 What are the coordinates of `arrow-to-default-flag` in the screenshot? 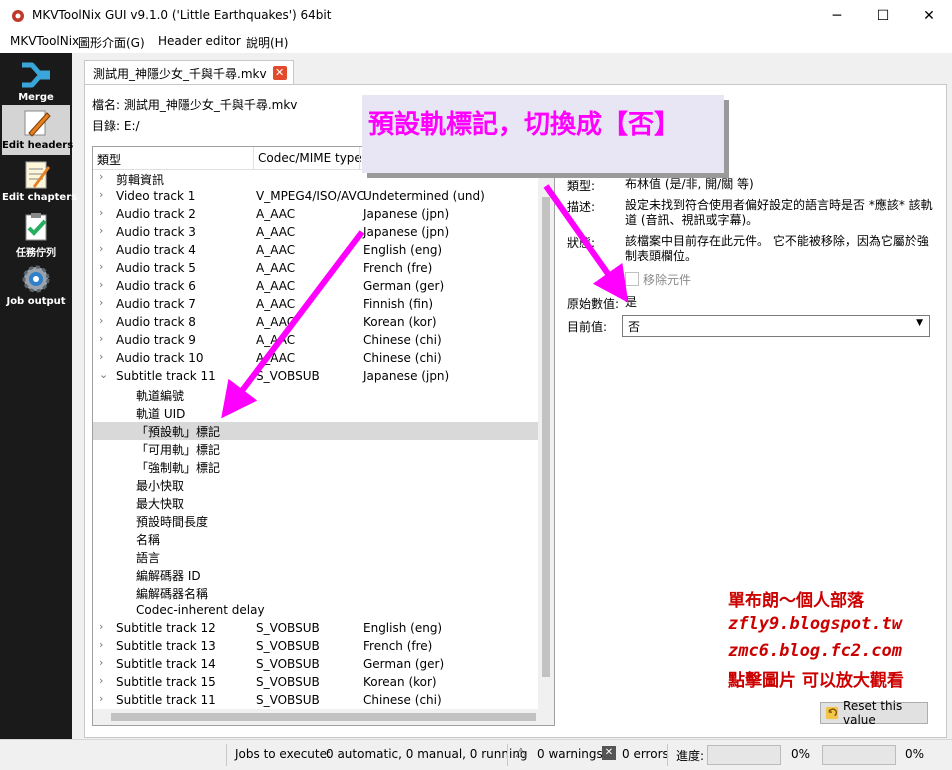 It's located at (293, 324).